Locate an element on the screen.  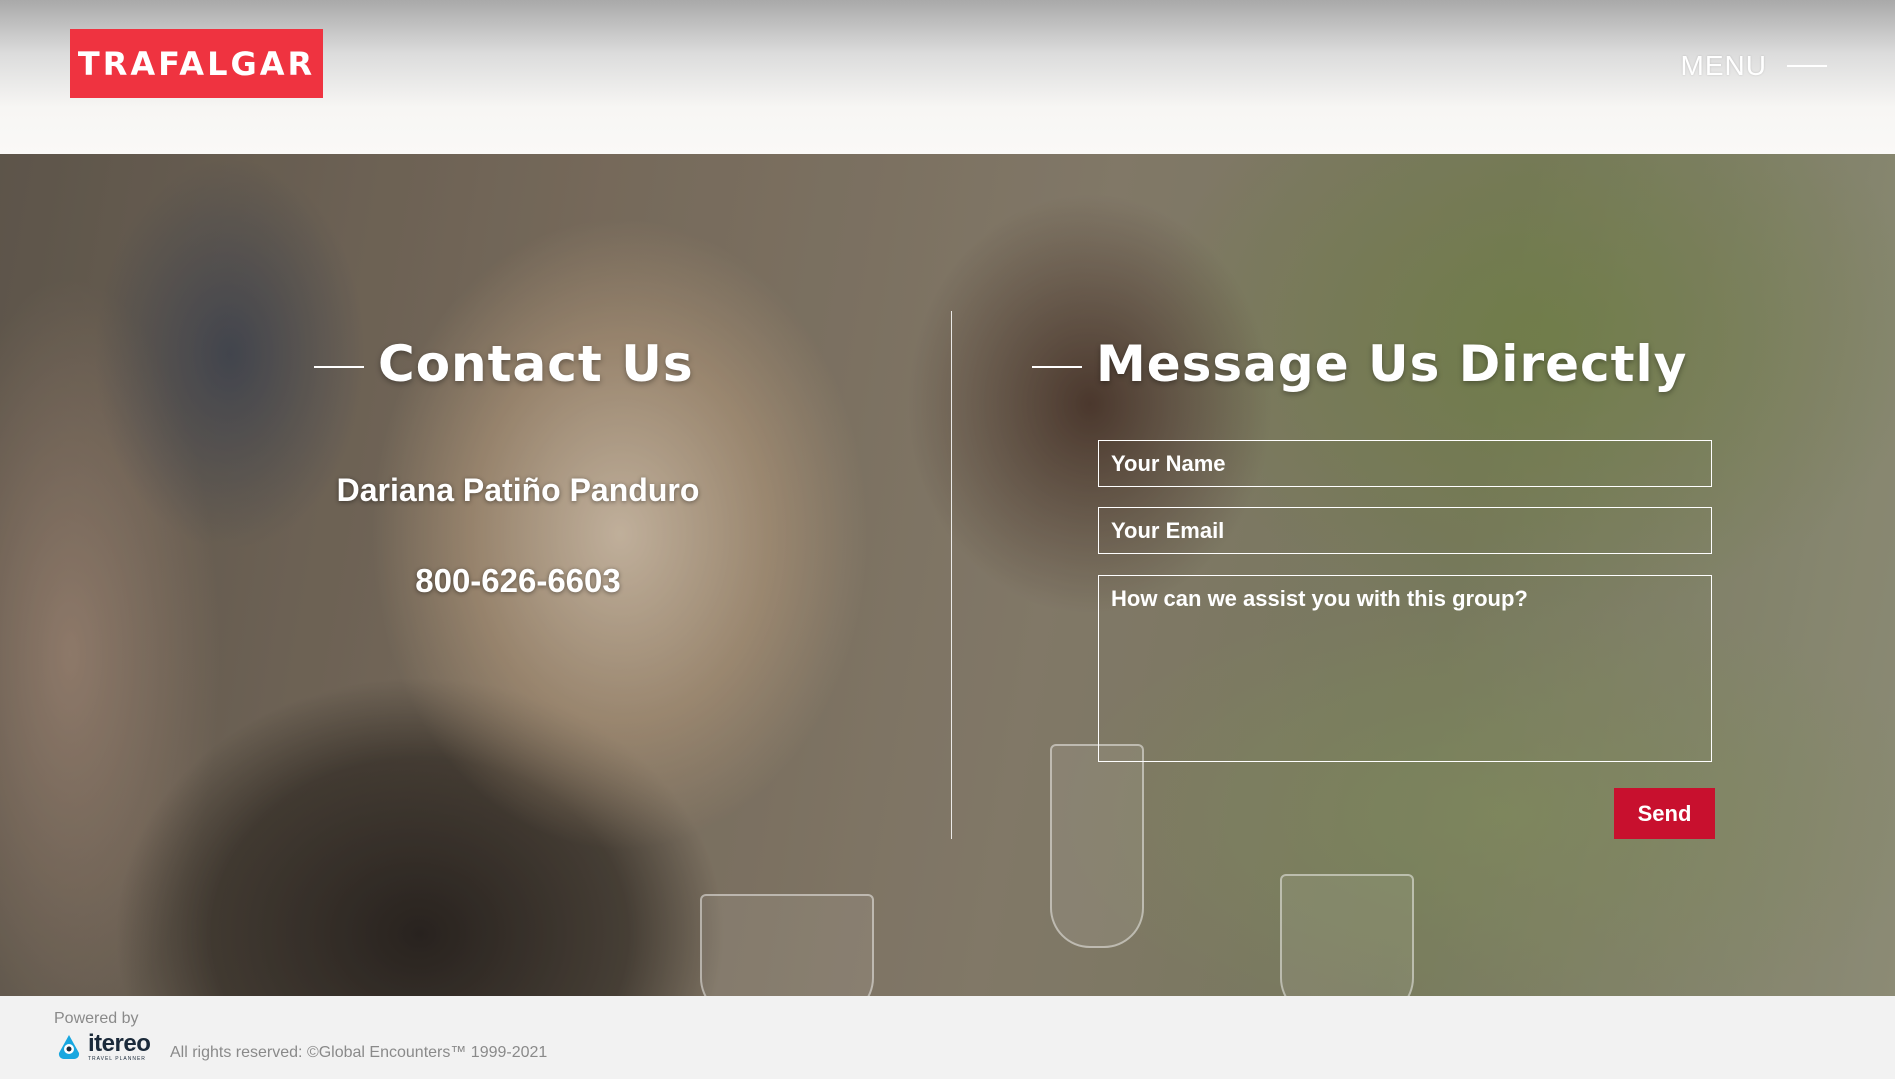
menu-button: MENU is located at coordinates (1754, 66).